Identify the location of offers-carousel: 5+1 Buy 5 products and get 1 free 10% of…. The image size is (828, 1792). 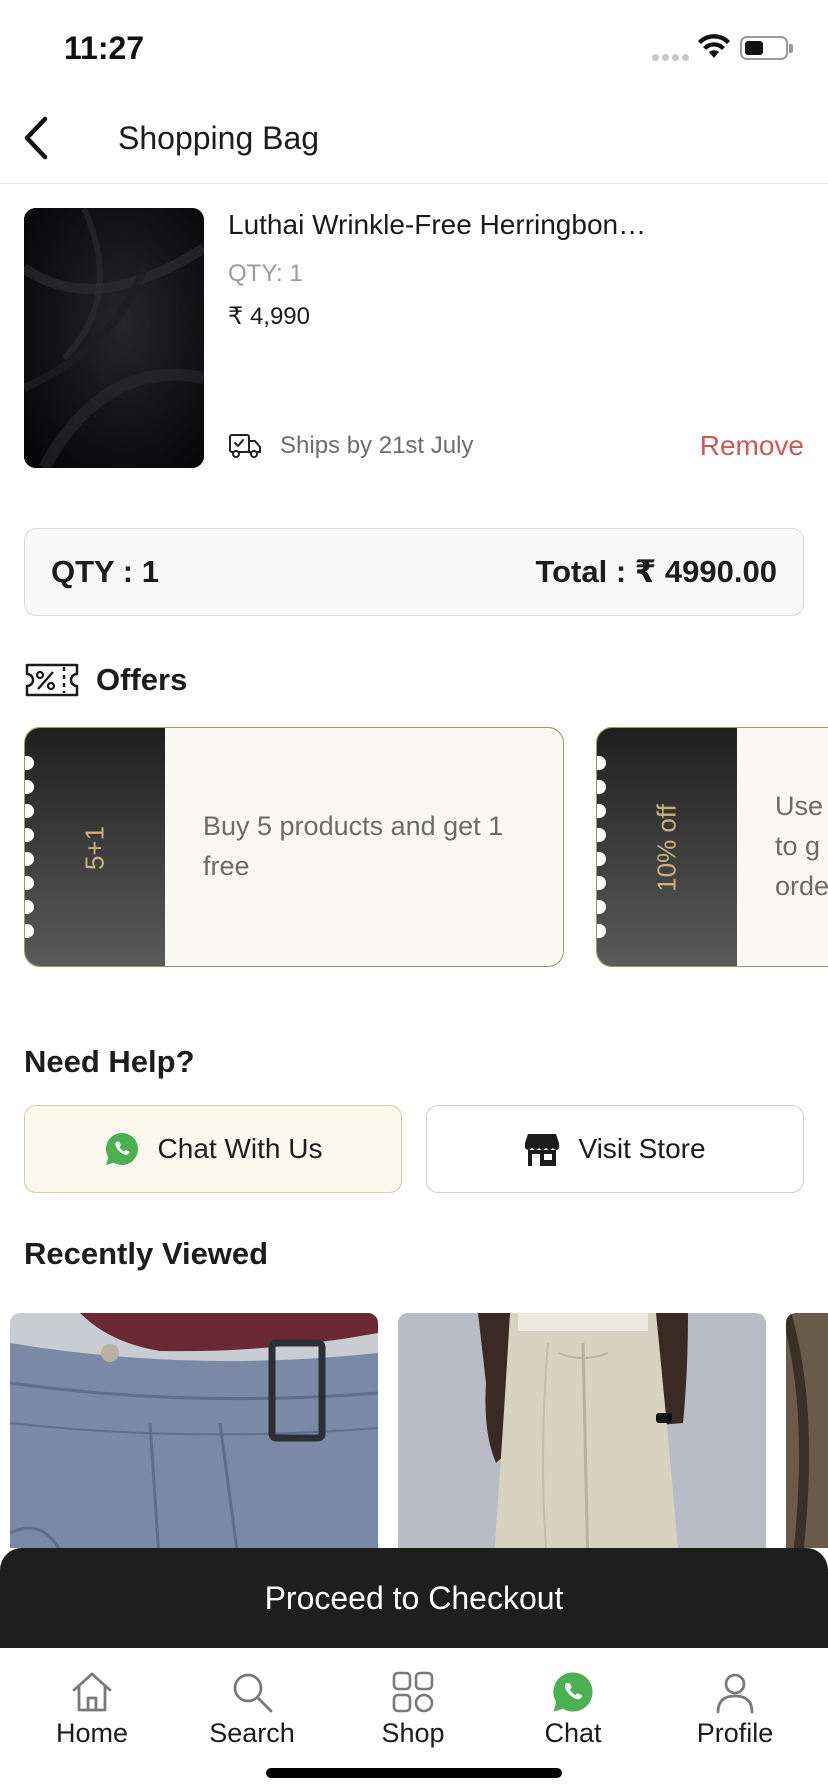
(426, 848).